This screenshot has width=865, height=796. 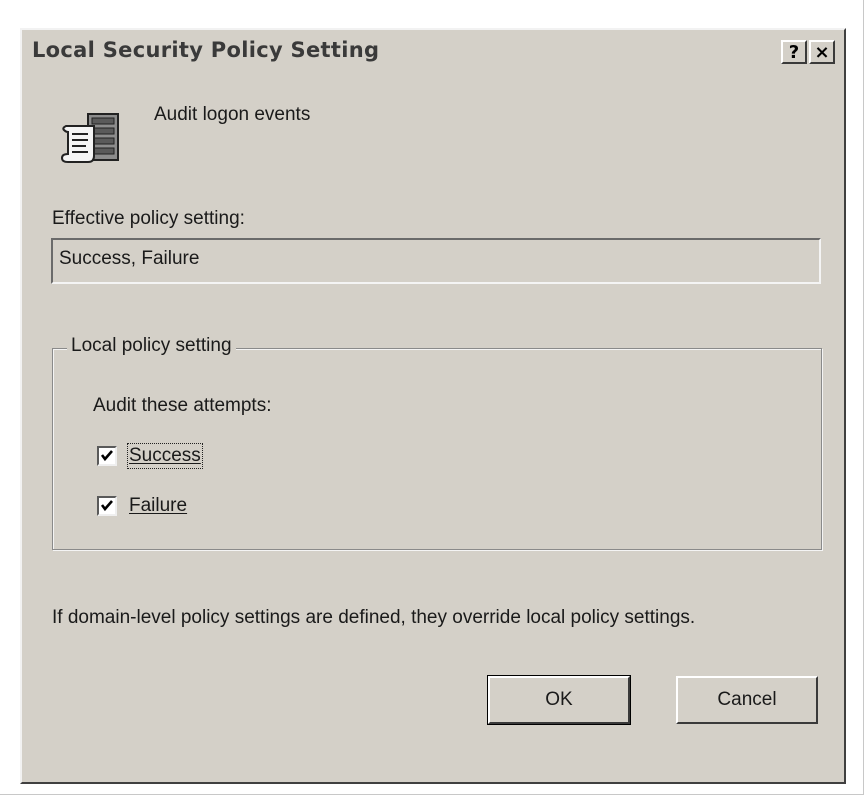 What do you see at coordinates (822, 52) in the screenshot?
I see `close-button: ×` at bounding box center [822, 52].